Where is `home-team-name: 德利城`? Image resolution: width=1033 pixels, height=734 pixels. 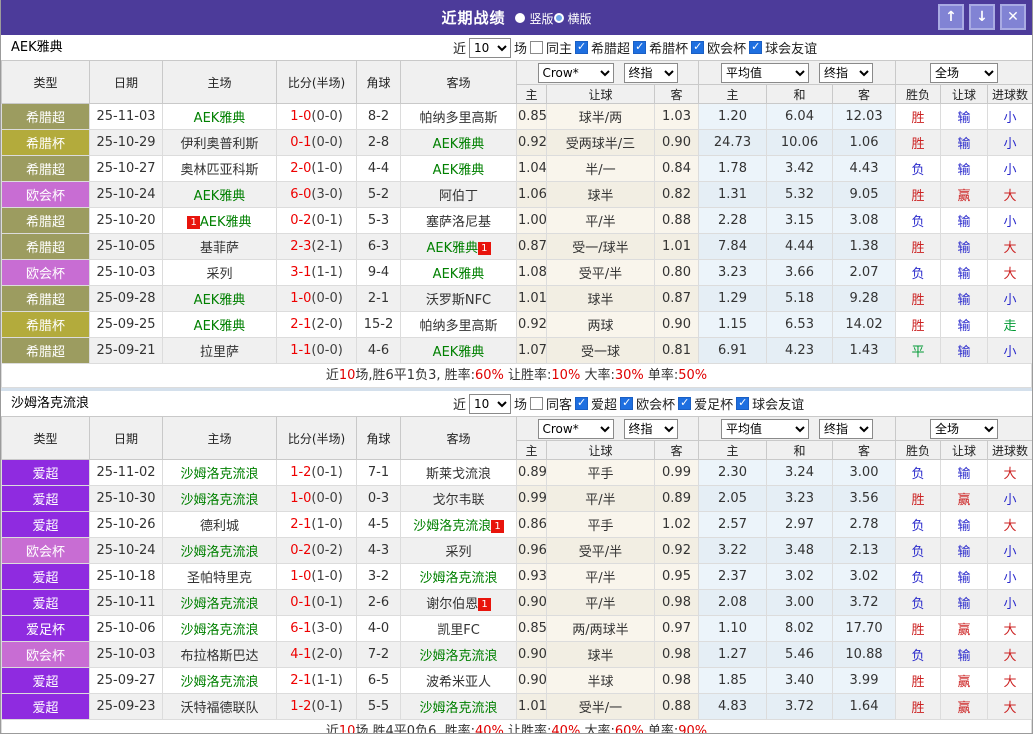
home-team-name: 德利城 is located at coordinates (219, 526).